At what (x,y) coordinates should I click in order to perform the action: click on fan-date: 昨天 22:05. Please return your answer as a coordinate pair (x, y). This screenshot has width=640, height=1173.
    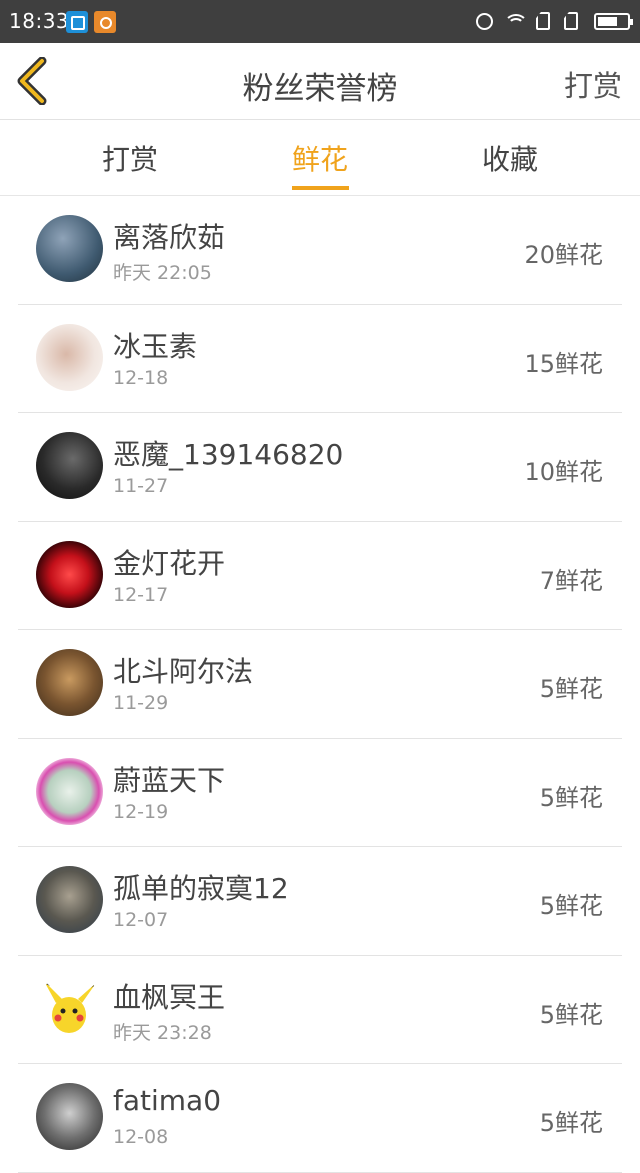
    Looking at the image, I should click on (162, 273).